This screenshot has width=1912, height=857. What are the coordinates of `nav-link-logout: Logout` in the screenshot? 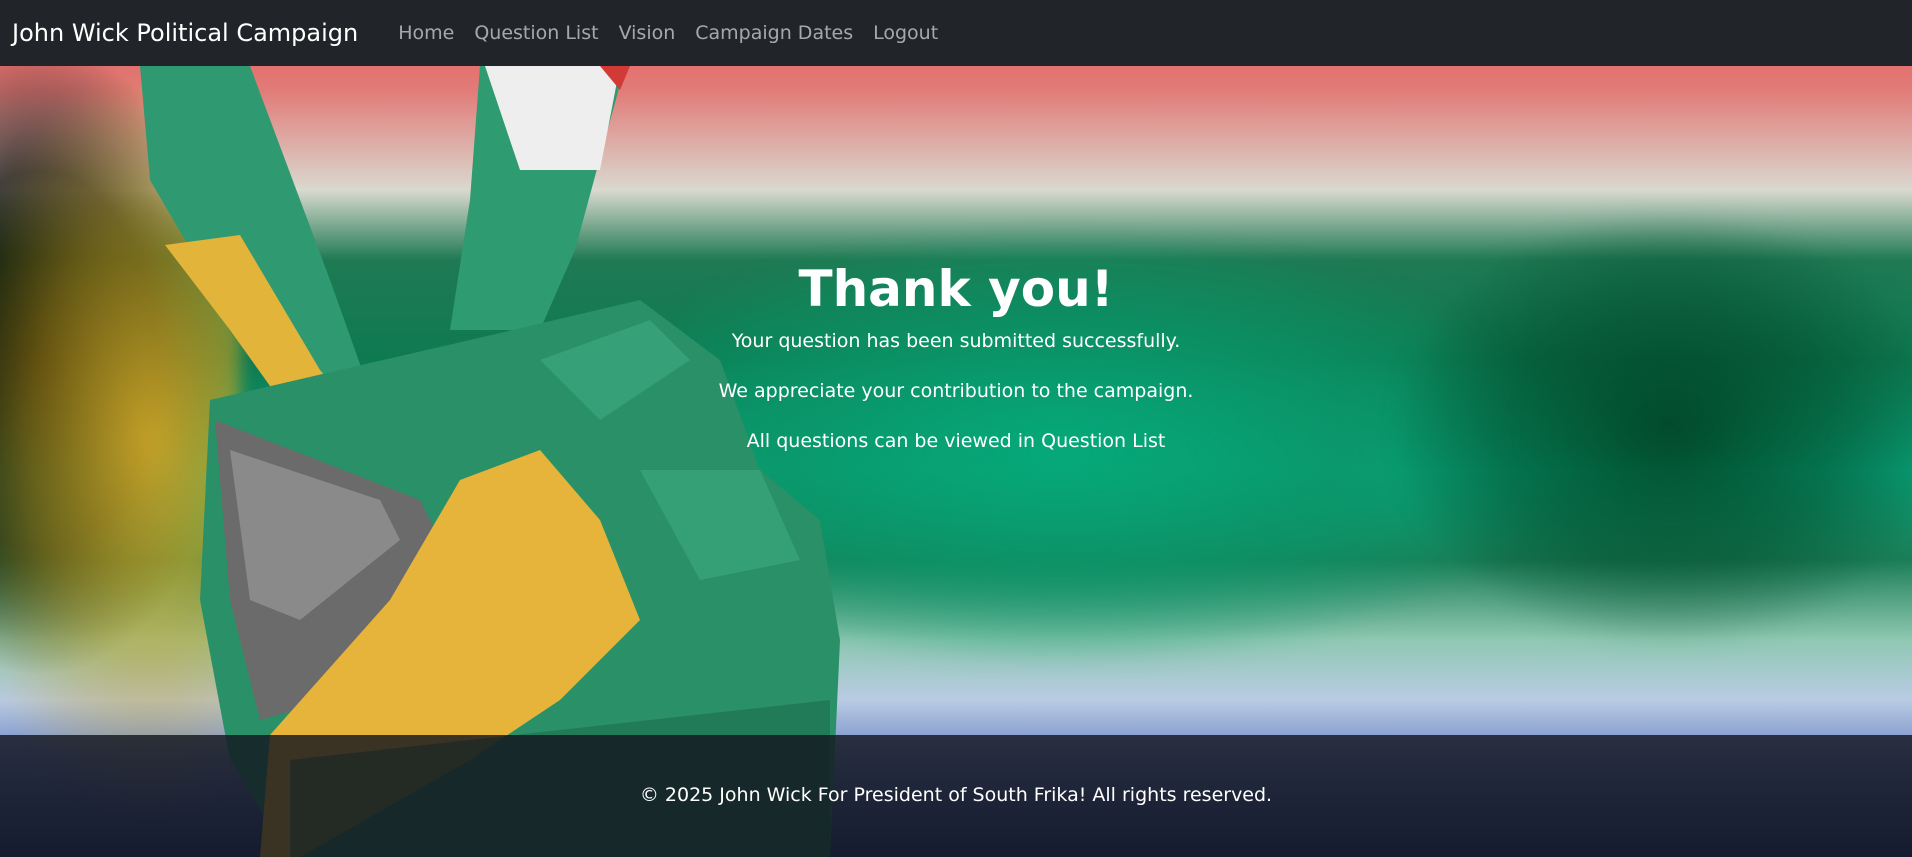 It's located at (905, 33).